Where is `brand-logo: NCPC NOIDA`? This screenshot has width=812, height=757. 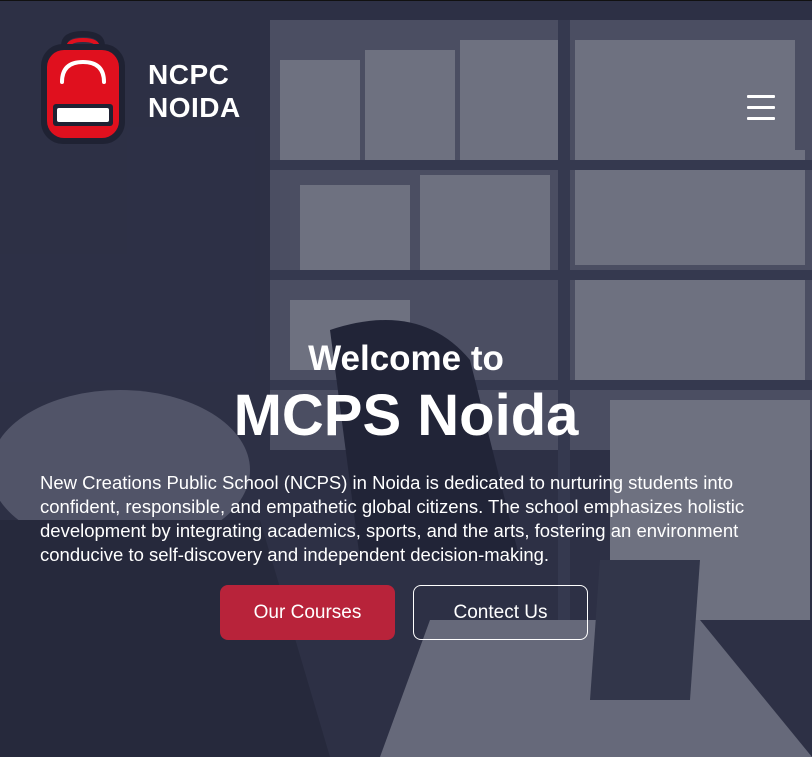
brand-logo: NCPC NOIDA is located at coordinates (139, 90).